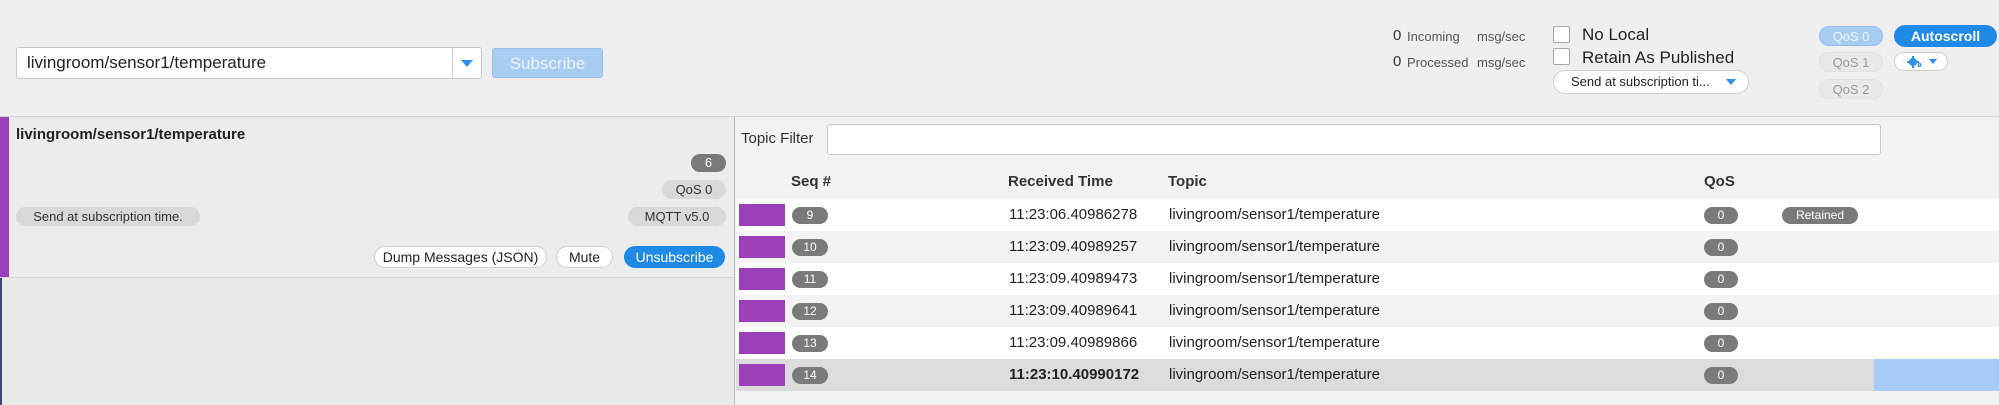 This screenshot has width=1999, height=405. I want to click on incoming-unit: msg/sec, so click(1501, 36).